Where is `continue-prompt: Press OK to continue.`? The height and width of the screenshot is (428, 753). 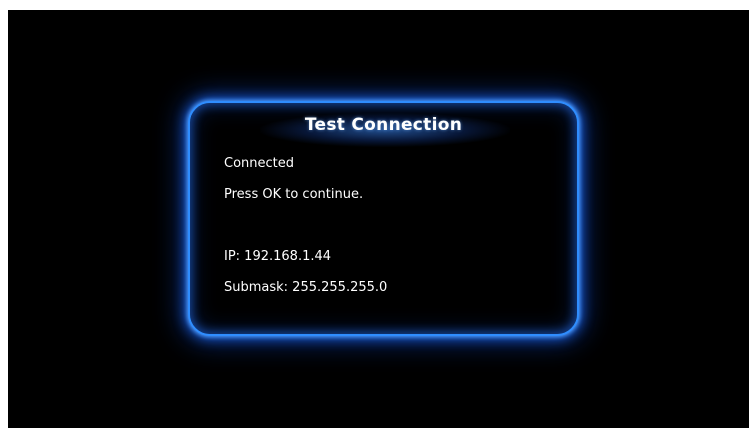
continue-prompt: Press OK to continue. is located at coordinates (294, 194).